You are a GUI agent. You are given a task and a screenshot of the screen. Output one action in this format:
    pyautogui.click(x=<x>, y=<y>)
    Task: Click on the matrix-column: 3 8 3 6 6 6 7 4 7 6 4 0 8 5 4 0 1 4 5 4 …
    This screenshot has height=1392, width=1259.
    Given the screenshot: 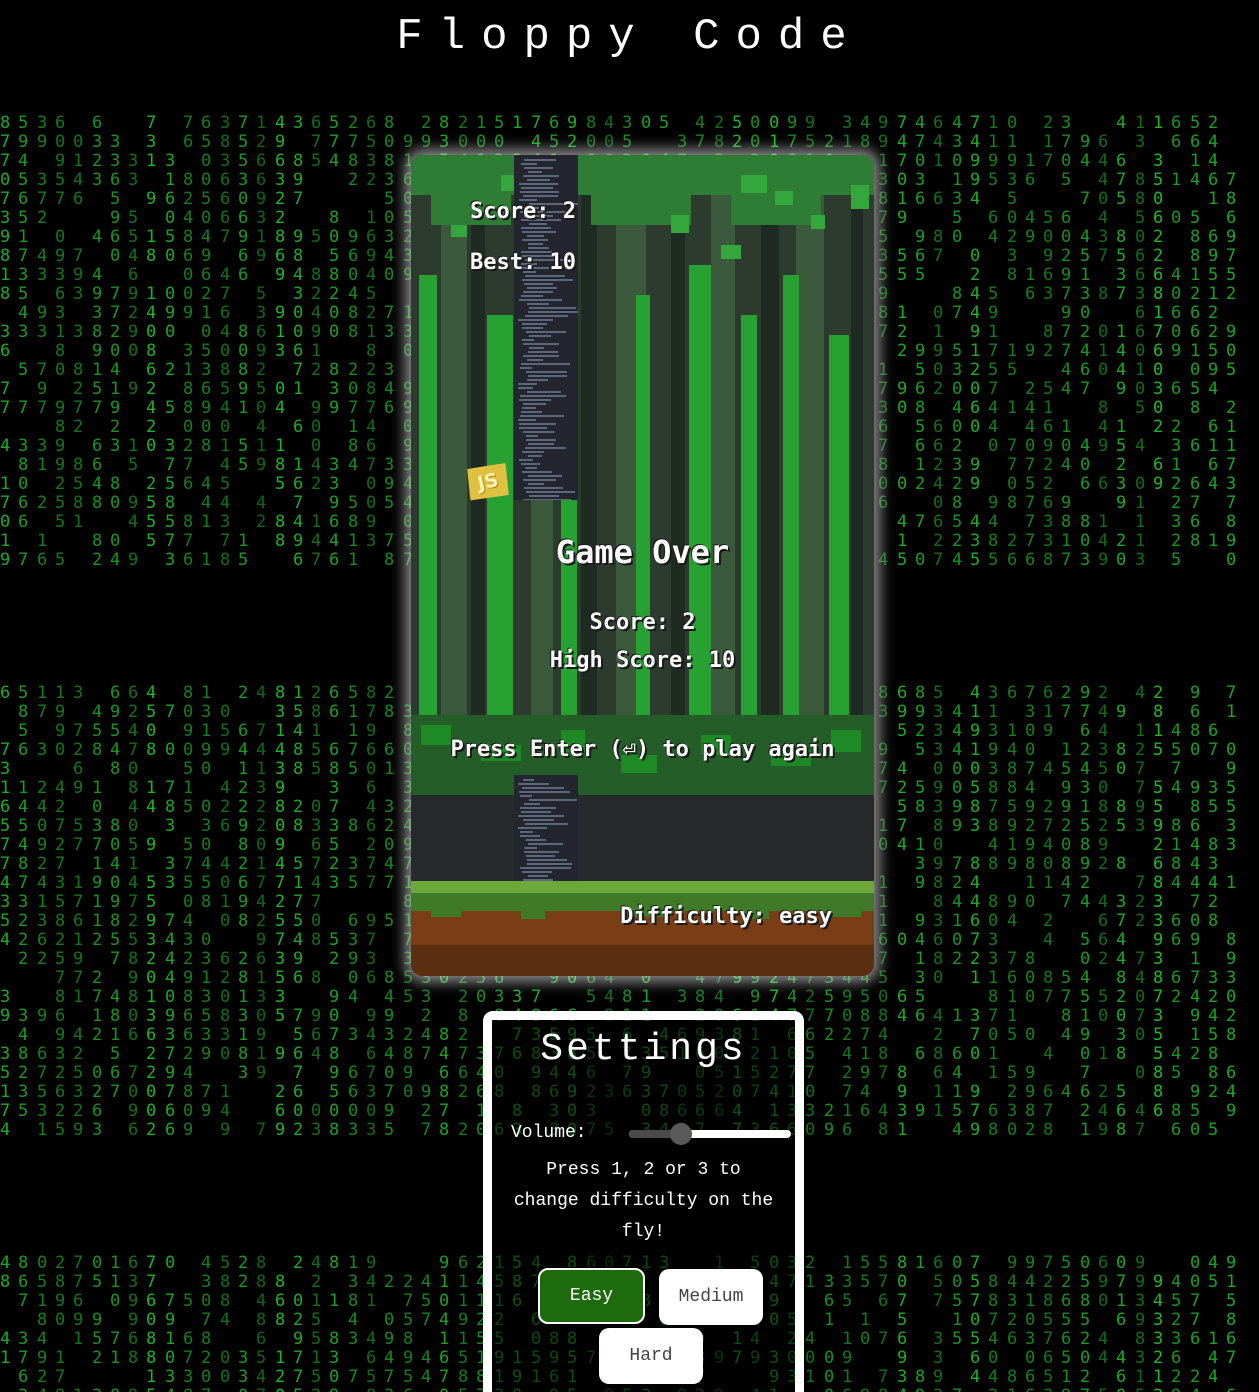 What is the action you would take?
    pyautogui.click(x=225, y=750)
    